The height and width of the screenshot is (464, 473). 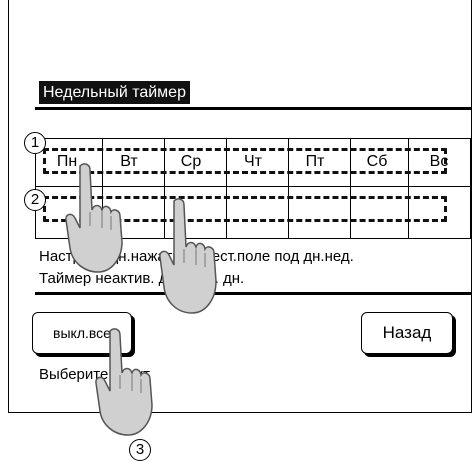 I want to click on day-wednesday: Ср, so click(x=191, y=162).